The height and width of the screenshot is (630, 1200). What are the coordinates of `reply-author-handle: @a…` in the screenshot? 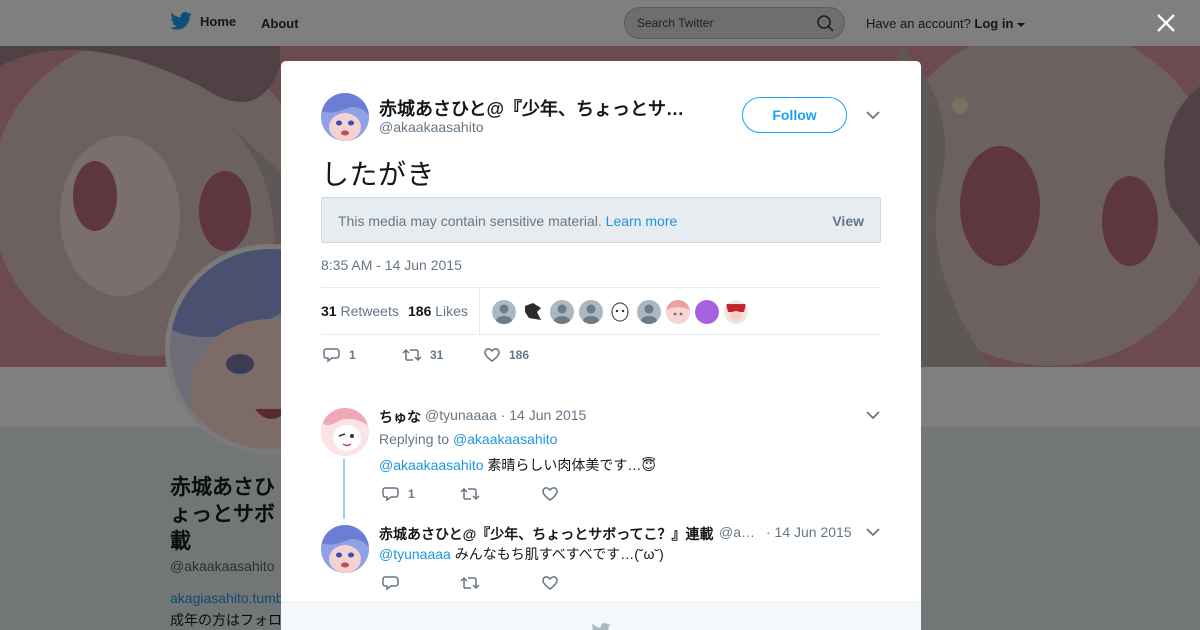 It's located at (737, 532).